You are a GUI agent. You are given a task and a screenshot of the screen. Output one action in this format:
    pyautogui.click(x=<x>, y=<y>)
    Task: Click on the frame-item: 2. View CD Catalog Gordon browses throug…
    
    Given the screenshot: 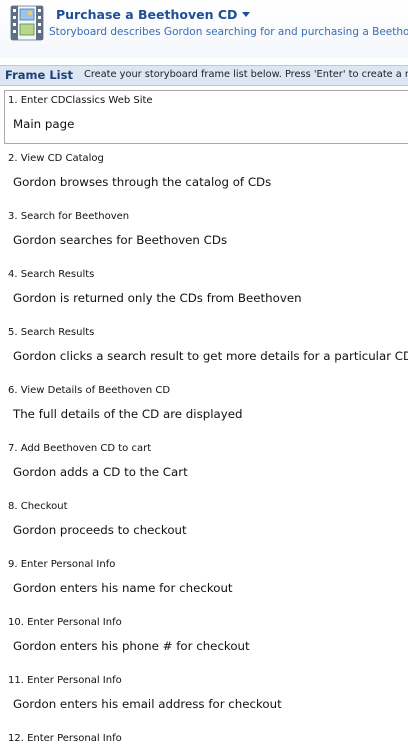 What is the action you would take?
    pyautogui.click(x=206, y=175)
    